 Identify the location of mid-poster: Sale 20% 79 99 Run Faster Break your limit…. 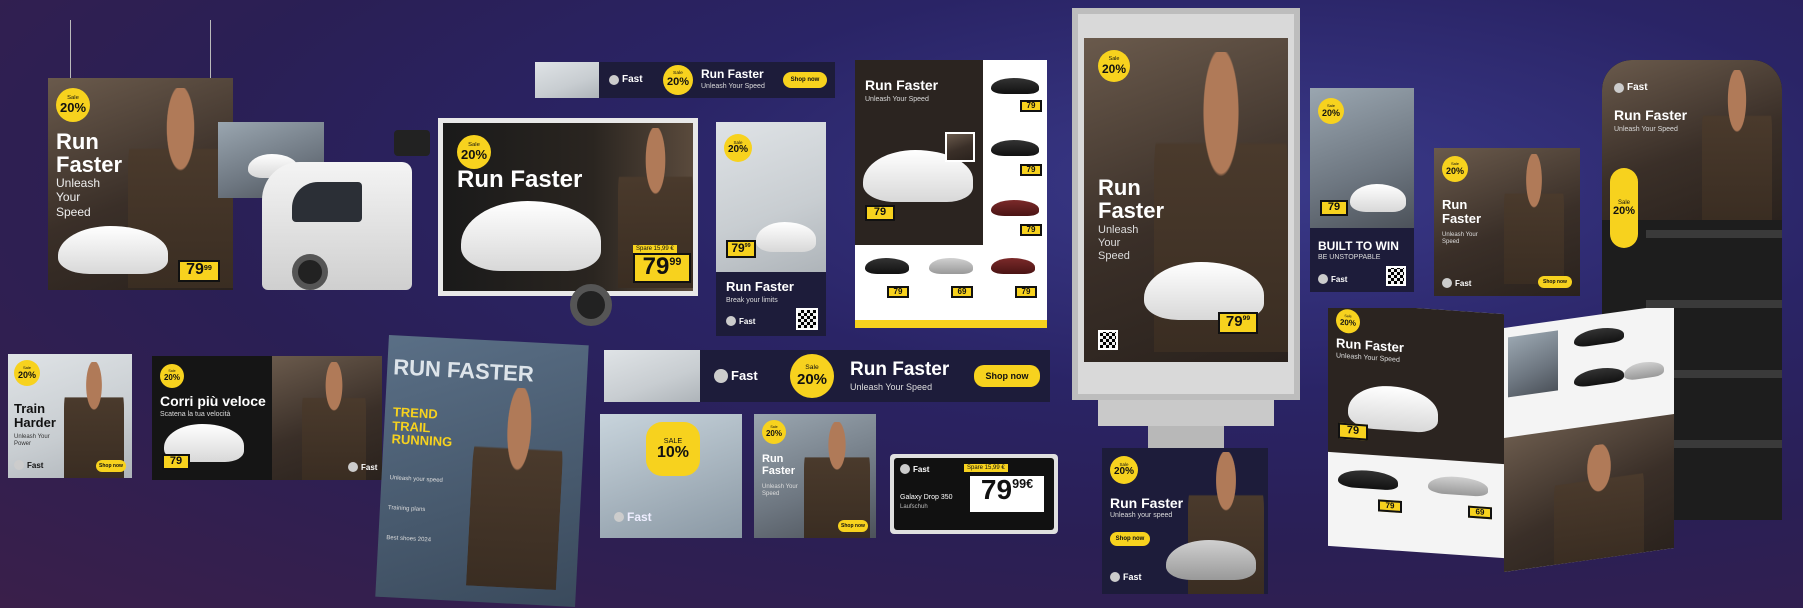
(771, 229).